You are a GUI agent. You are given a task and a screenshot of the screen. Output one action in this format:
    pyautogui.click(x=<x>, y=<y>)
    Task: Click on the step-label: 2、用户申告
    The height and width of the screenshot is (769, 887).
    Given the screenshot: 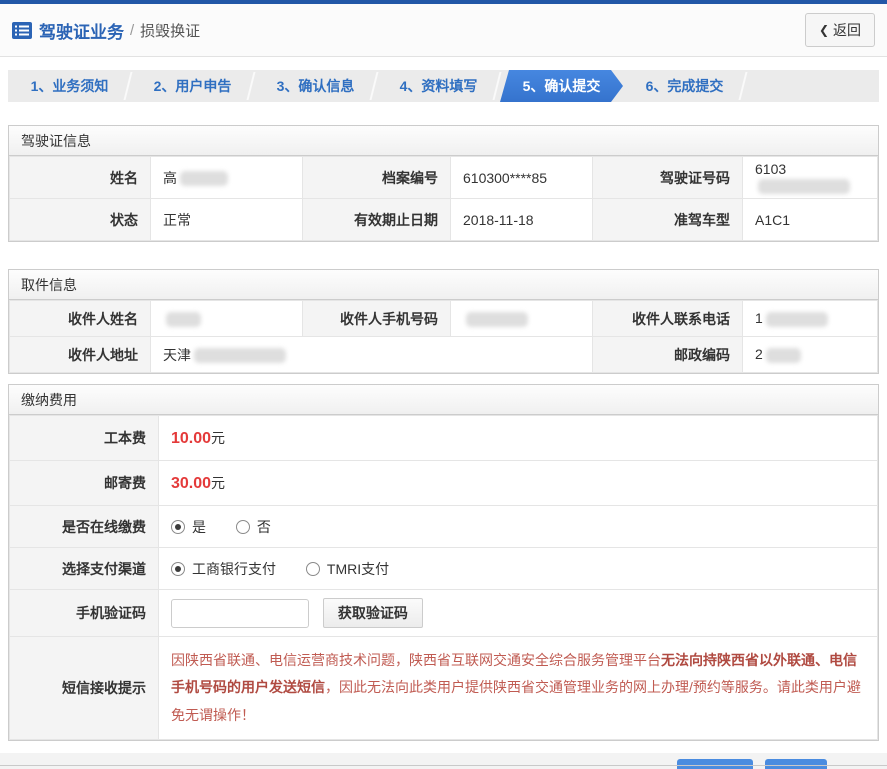 What is the action you would take?
    pyautogui.click(x=192, y=86)
    